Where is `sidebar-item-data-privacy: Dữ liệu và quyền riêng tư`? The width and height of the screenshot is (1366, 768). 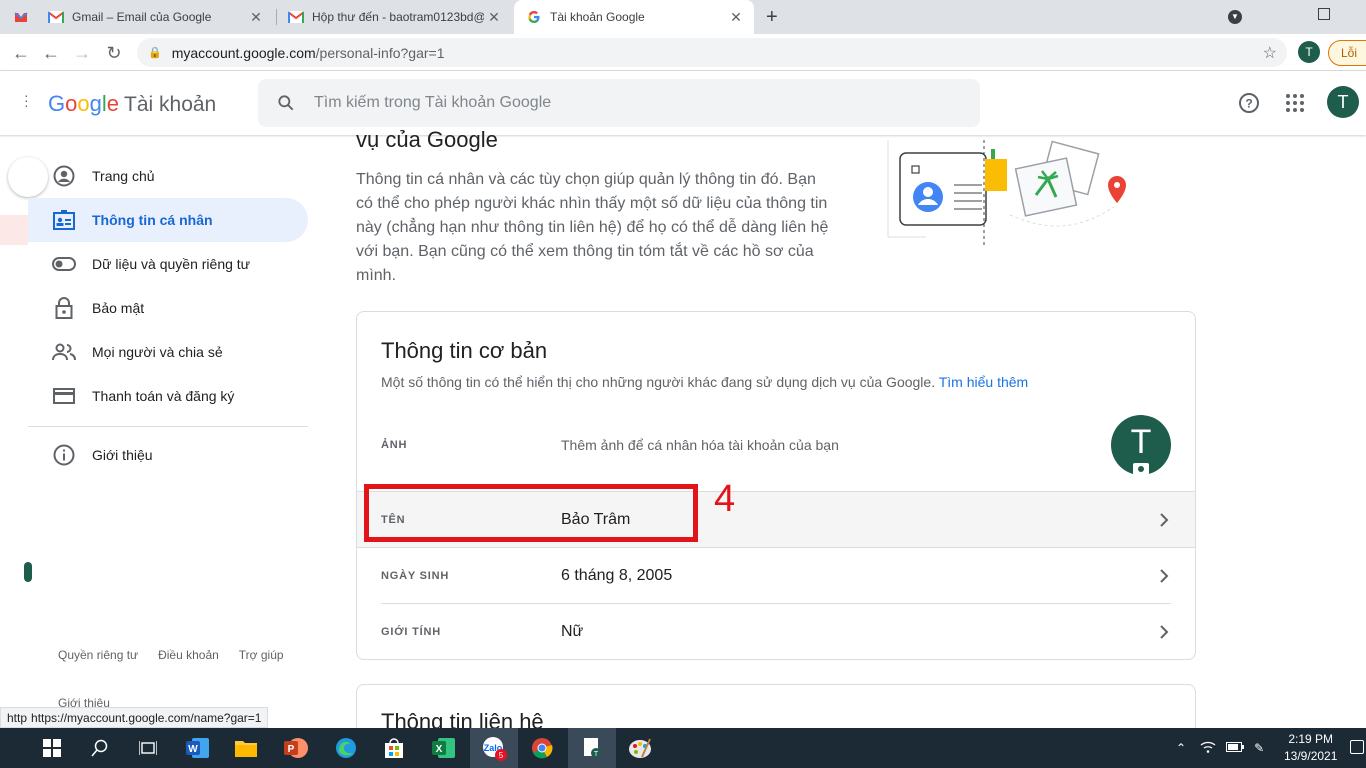 sidebar-item-data-privacy: Dữ liệu và quyền riêng tư is located at coordinates (168, 264).